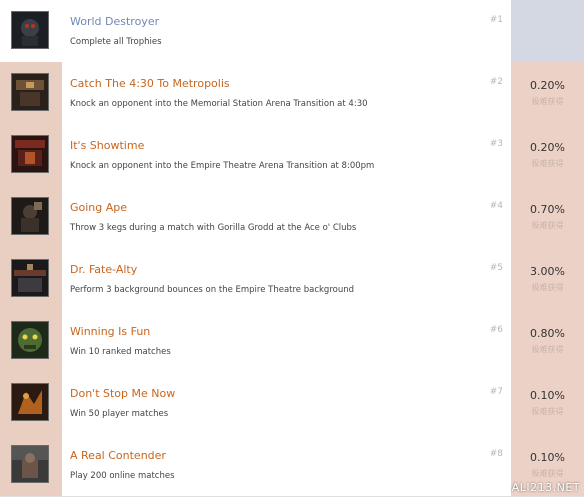  What do you see at coordinates (496, 330) in the screenshot?
I see `achievement-rank: #6` at bounding box center [496, 330].